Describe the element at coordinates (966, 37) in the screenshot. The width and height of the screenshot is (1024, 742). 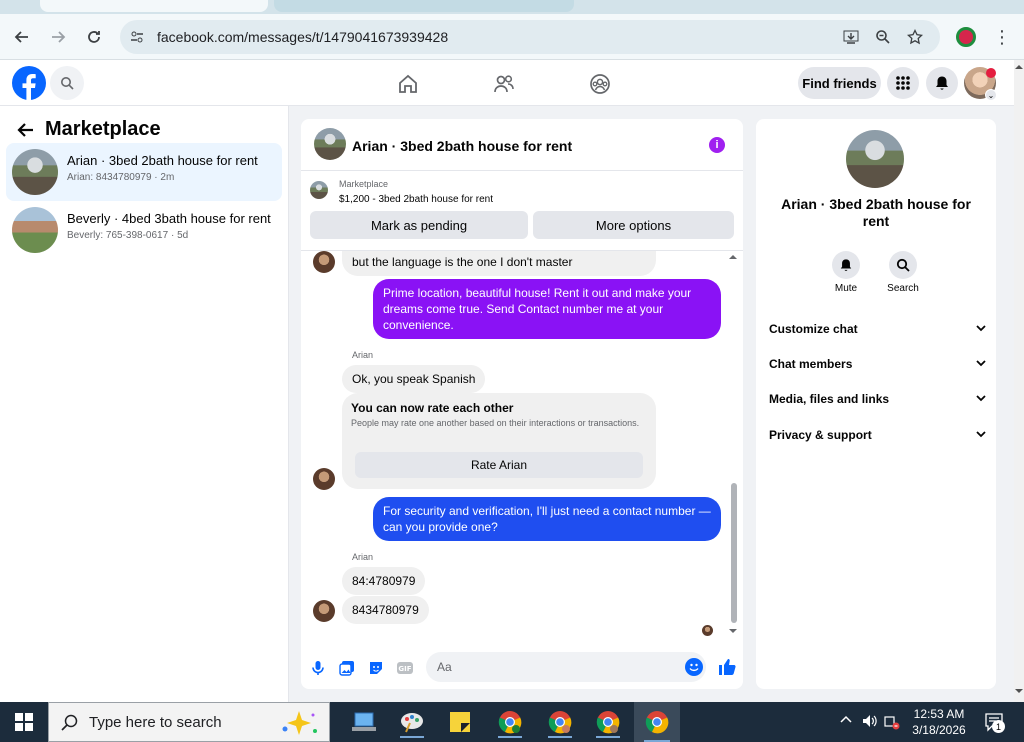
I see `browser-profile-icon` at that location.